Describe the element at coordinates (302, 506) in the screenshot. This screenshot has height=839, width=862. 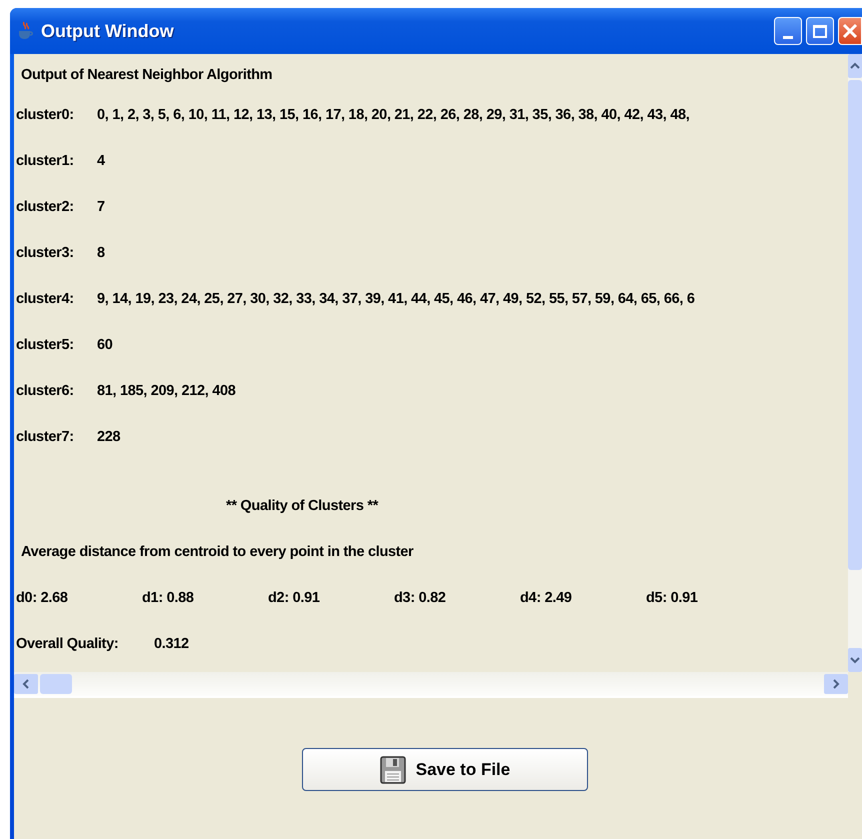
I see `quality-heading: ** Quality of Clusters **` at that location.